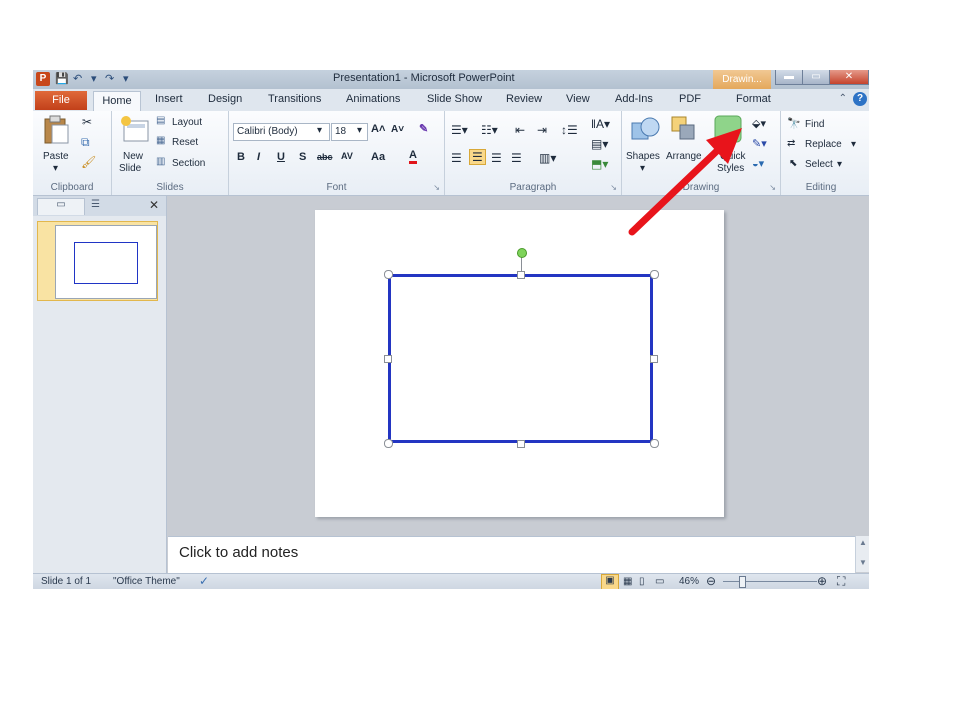 This screenshot has width=960, height=720. Describe the element at coordinates (496, 158) in the screenshot. I see `align-right-icon: ☰` at that location.